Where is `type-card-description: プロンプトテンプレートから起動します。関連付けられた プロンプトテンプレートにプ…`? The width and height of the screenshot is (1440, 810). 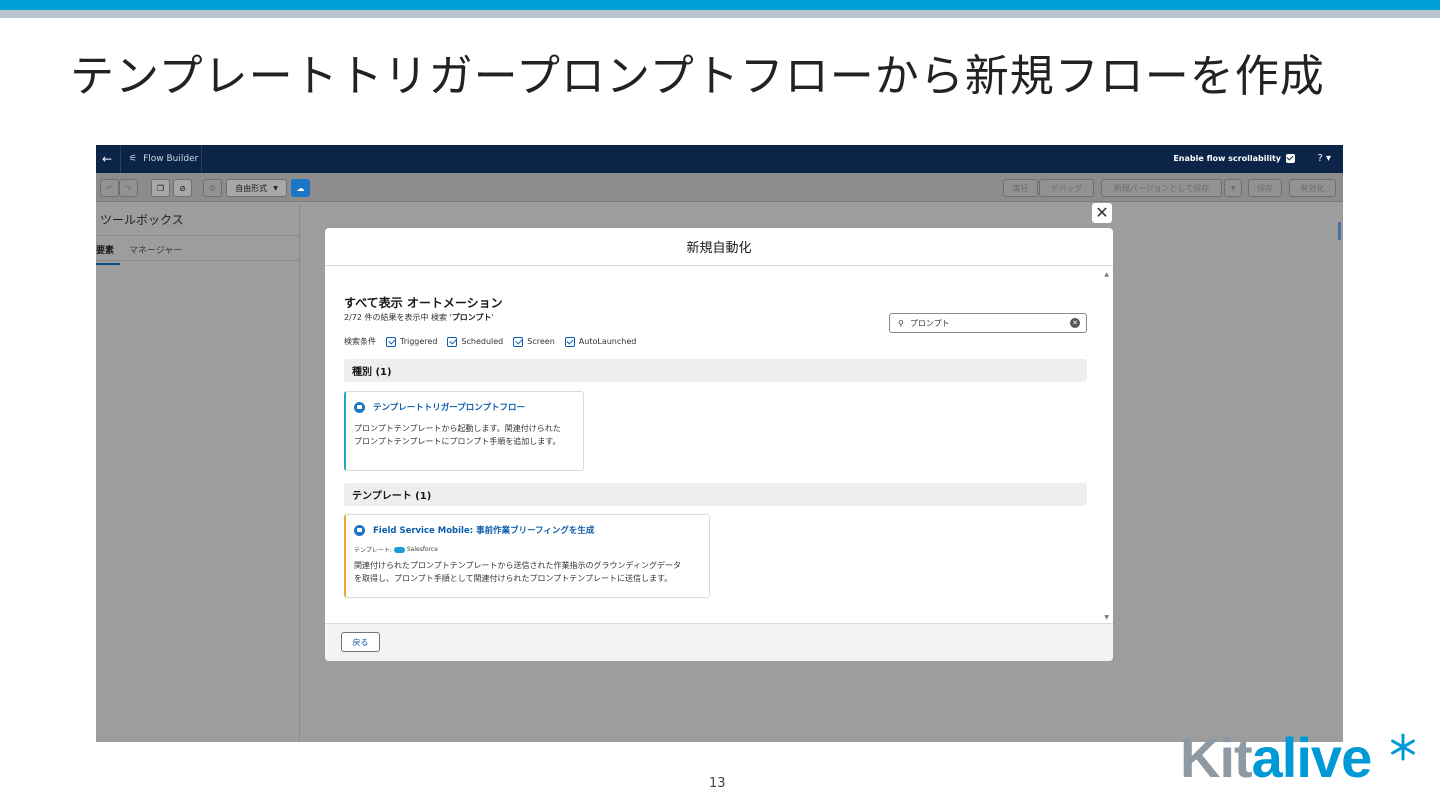
type-card-description: プロンプトテンプレートから起動します。関連付けられた プロンプトテンプレートにプ… is located at coordinates (457, 435).